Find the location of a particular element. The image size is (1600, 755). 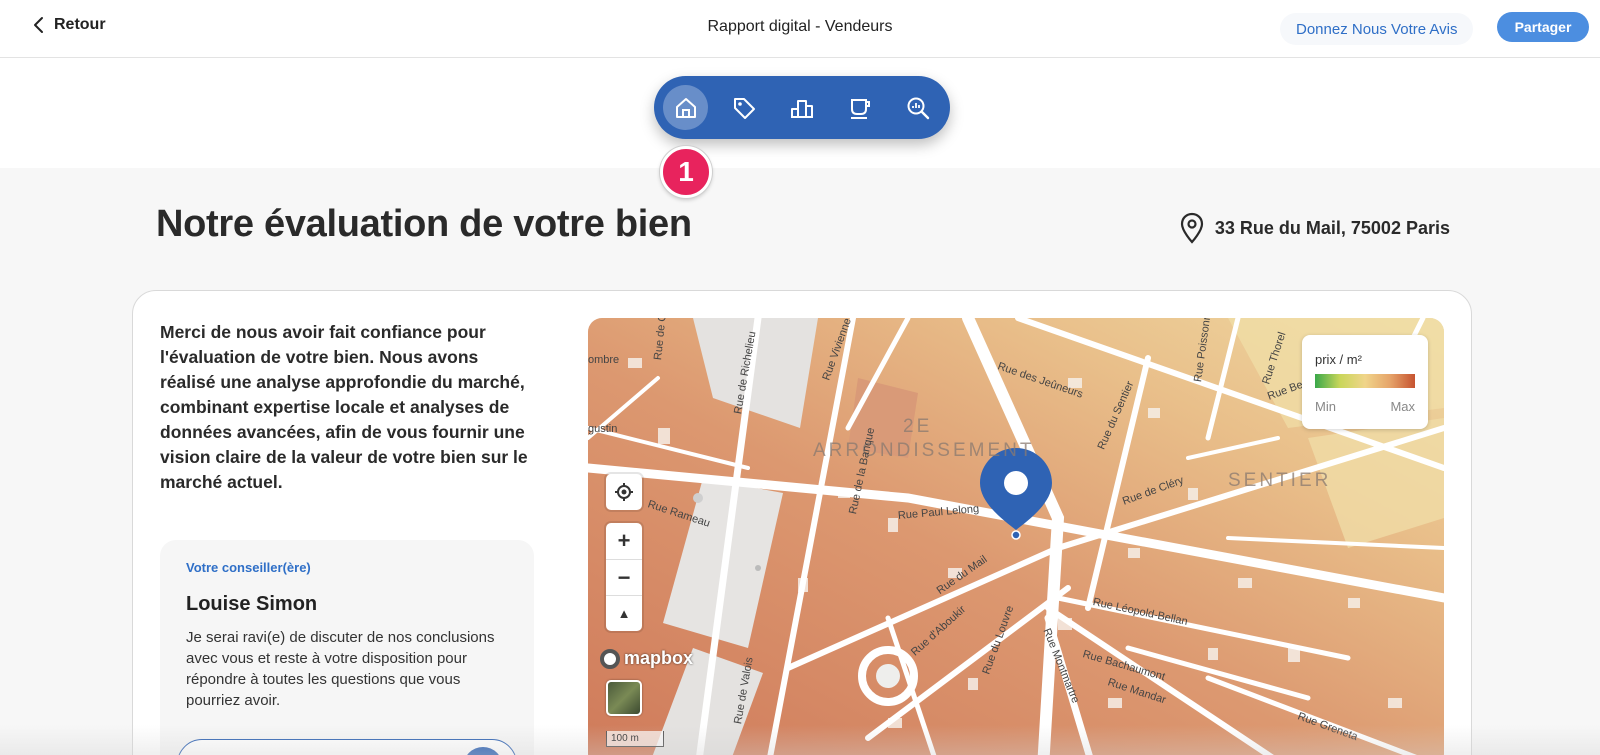

geolocate-control is located at coordinates (624, 492).